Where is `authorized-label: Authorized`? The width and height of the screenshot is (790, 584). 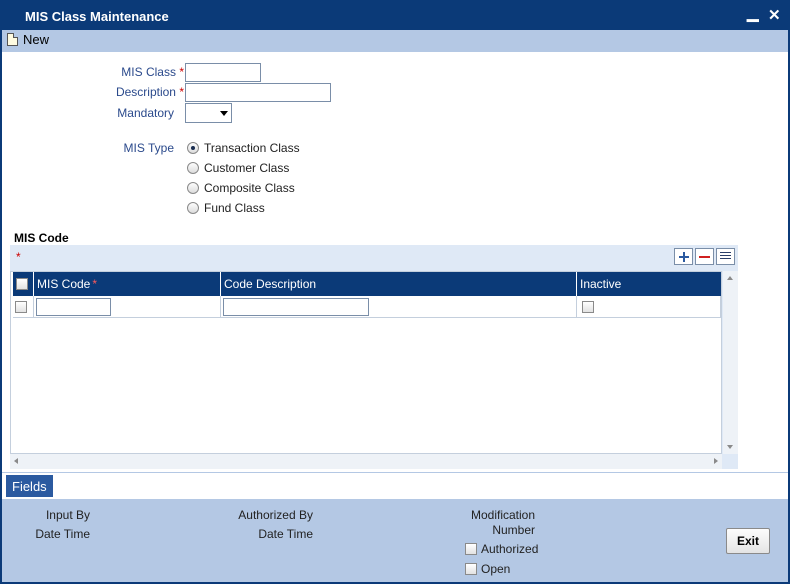 authorized-label: Authorized is located at coordinates (510, 549).